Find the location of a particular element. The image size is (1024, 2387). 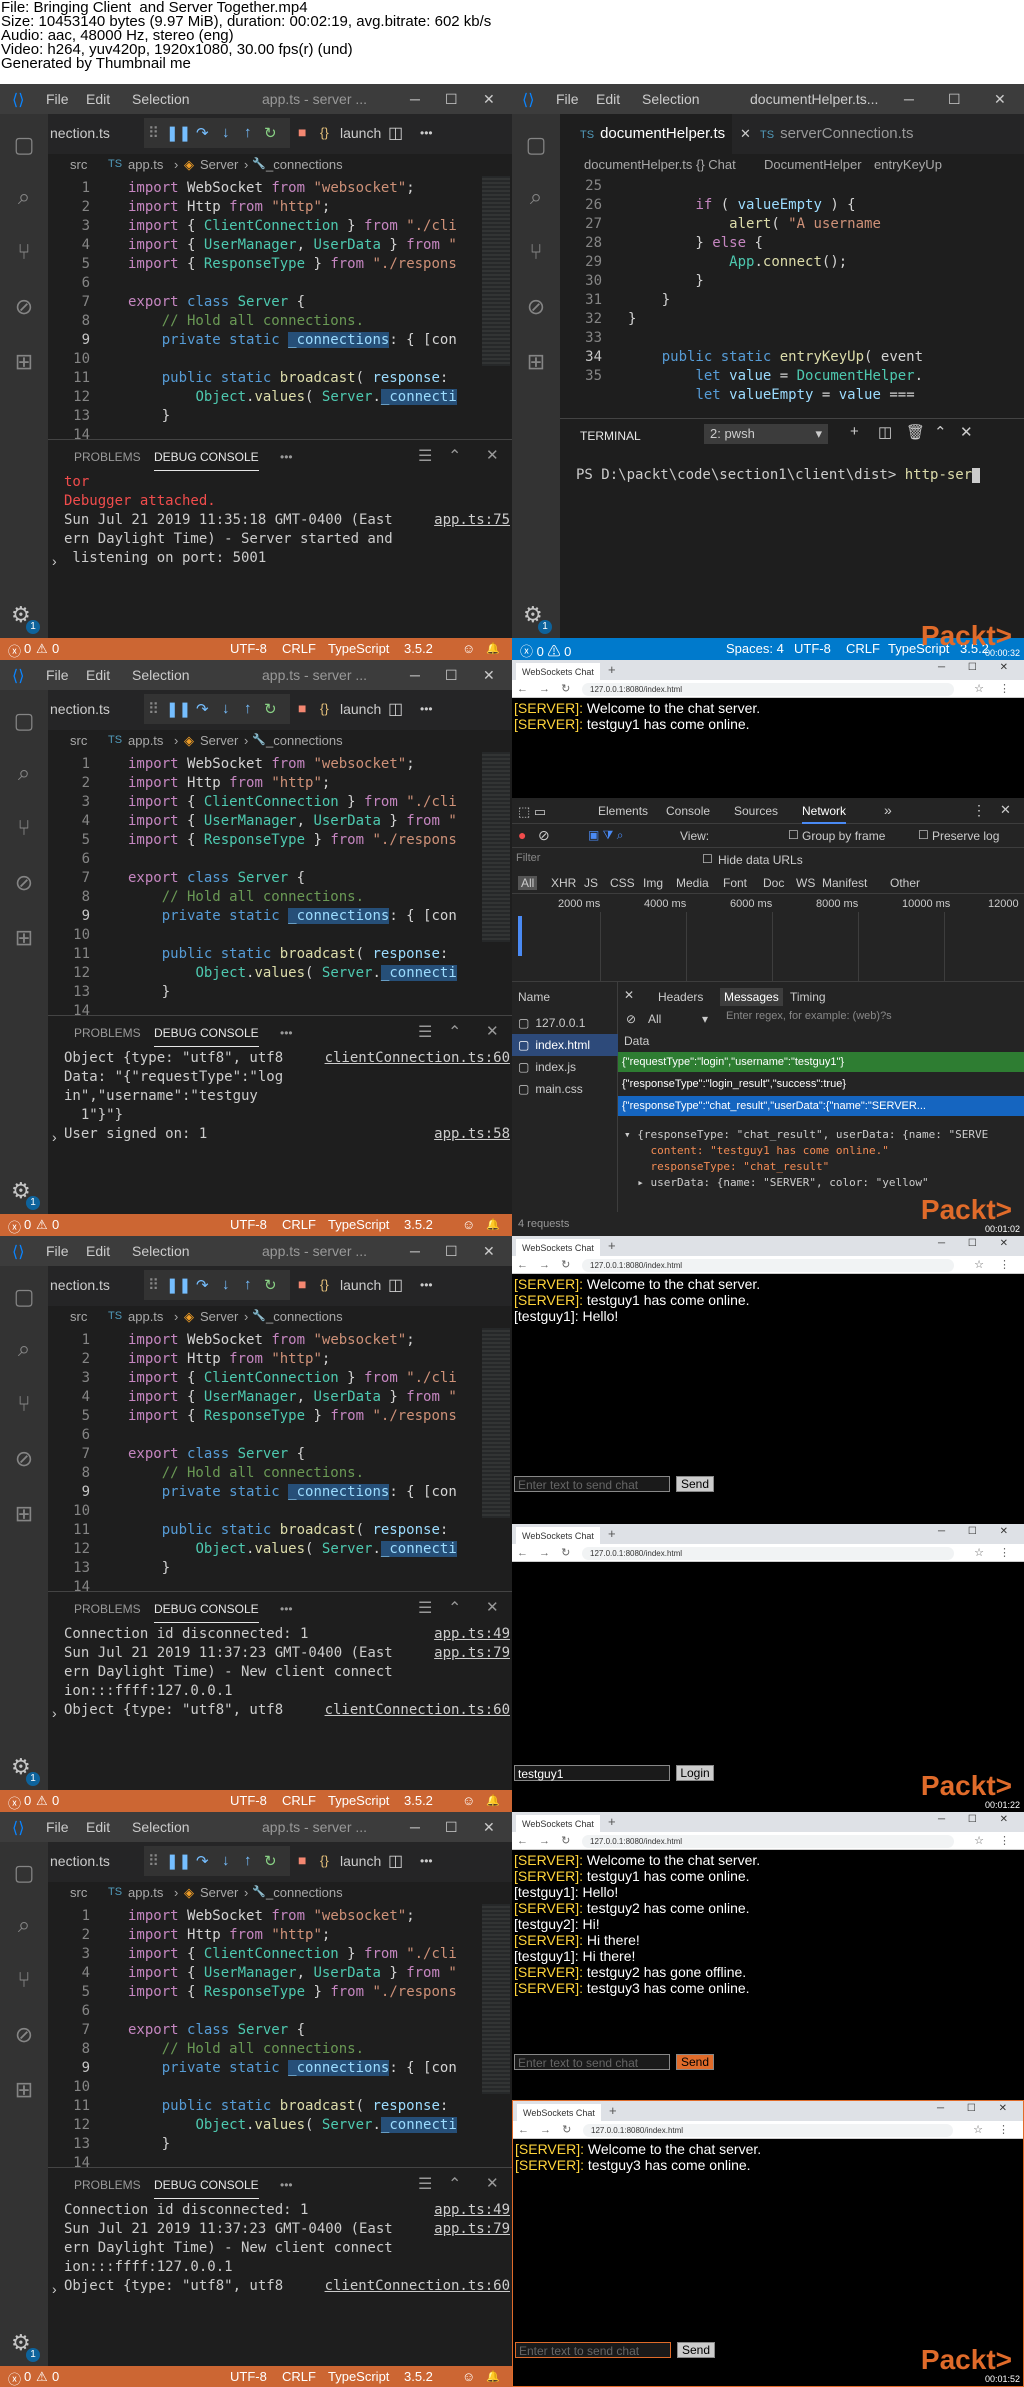

pause-button: ❚❚ is located at coordinates (178, 133).